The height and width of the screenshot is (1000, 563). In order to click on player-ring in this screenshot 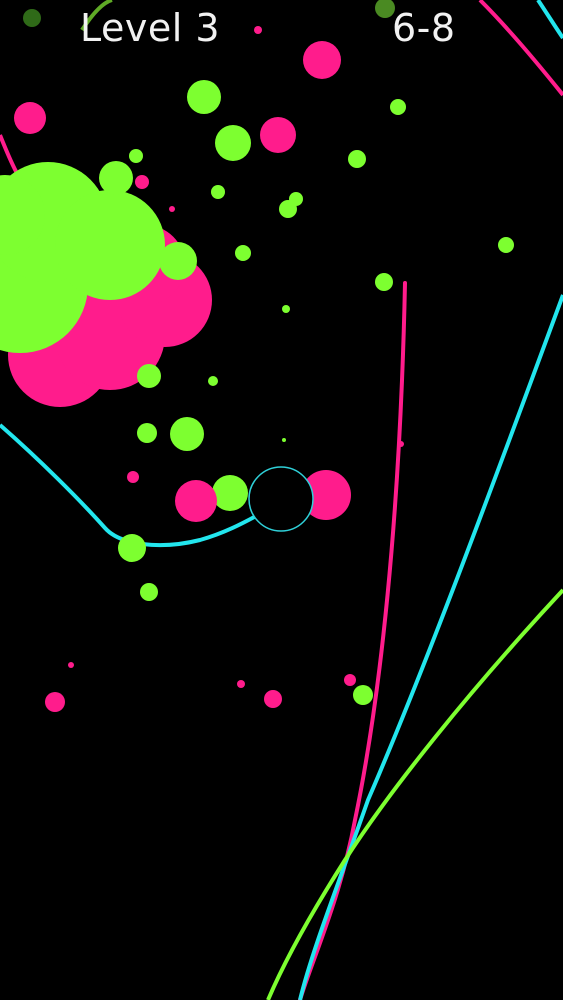, I will do `click(281, 499)`.